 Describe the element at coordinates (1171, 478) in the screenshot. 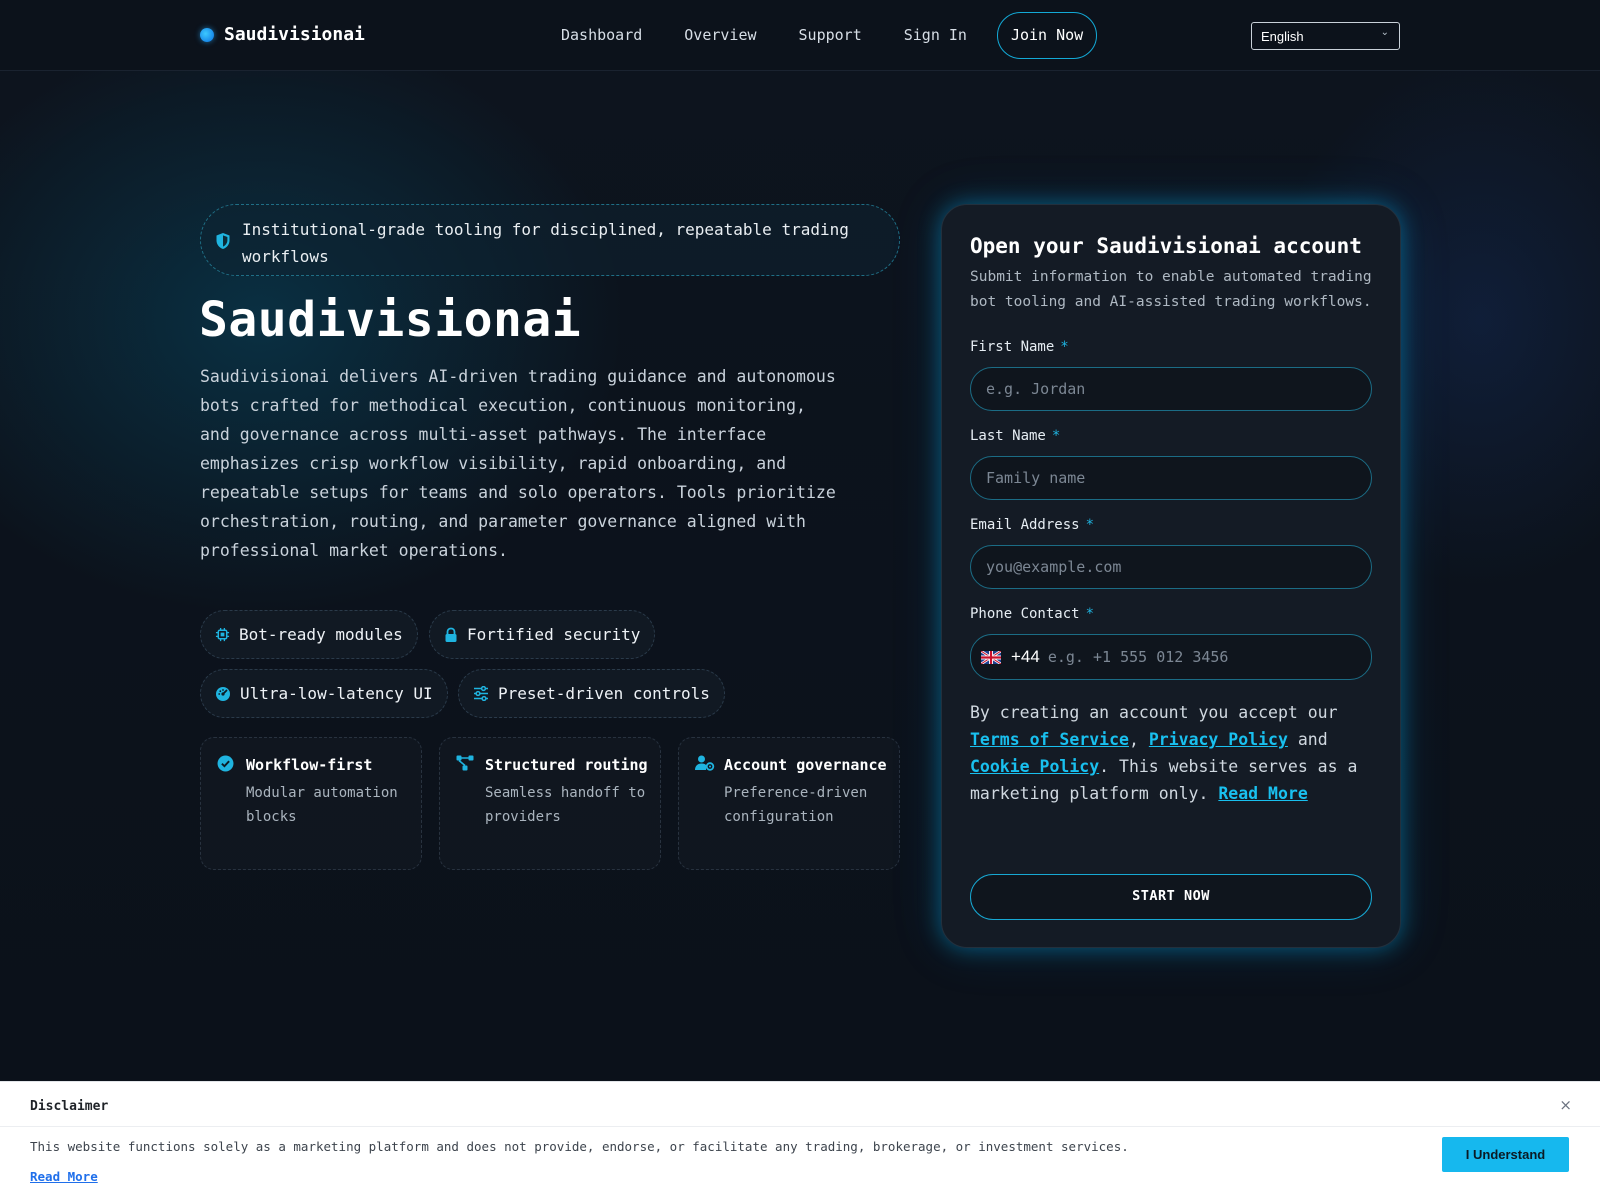

I see `last-name-input: Family name` at that location.